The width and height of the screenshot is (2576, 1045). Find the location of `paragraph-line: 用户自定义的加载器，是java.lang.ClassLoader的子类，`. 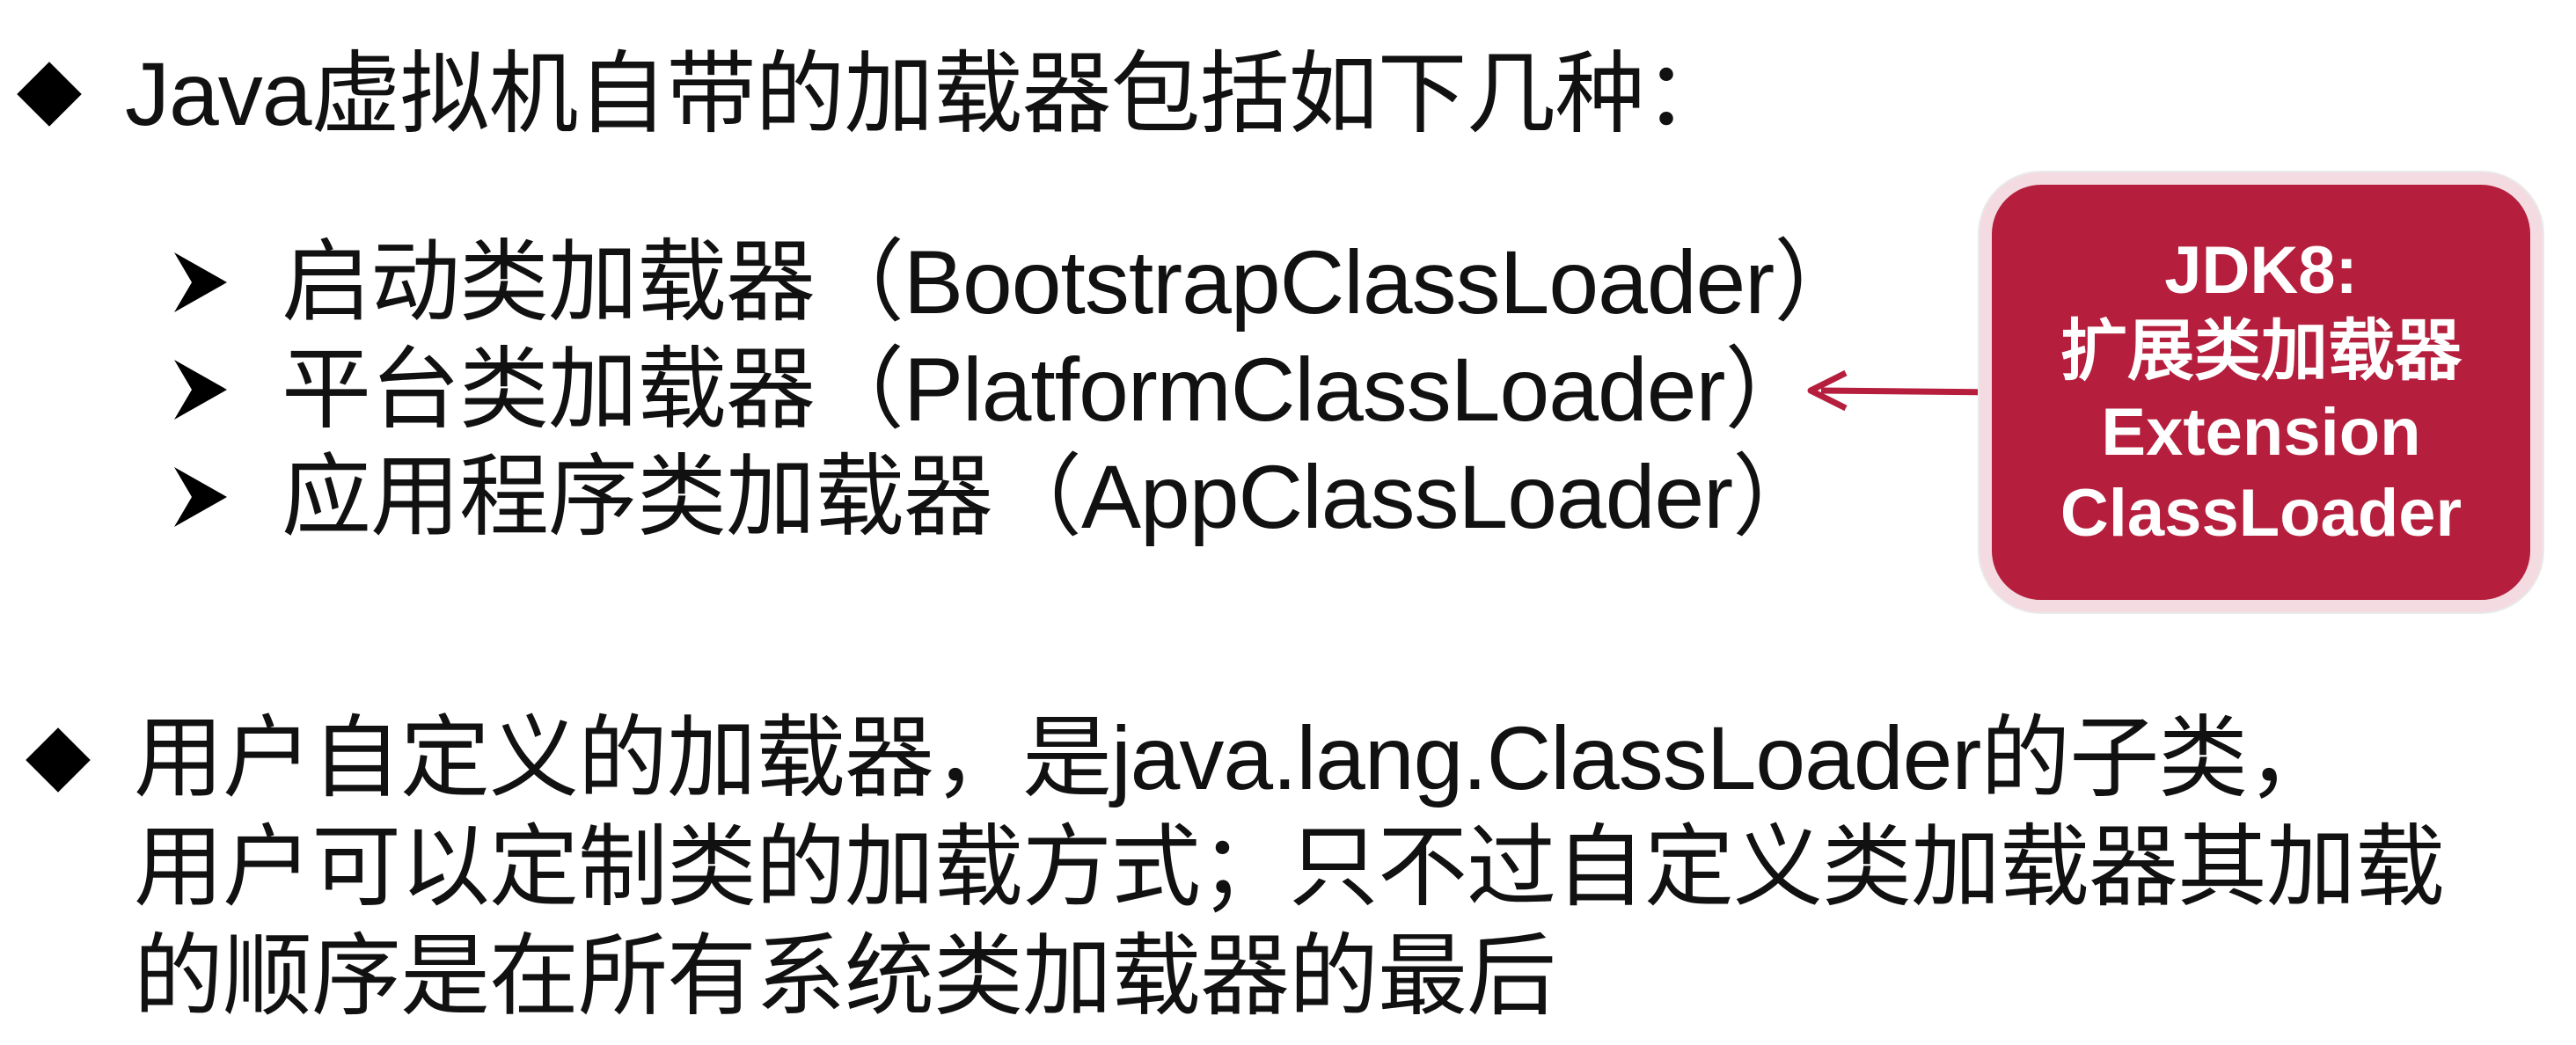

paragraph-line: 用户自定义的加载器，是java.lang.ClassLoader的子类， is located at coordinates (1235, 758).